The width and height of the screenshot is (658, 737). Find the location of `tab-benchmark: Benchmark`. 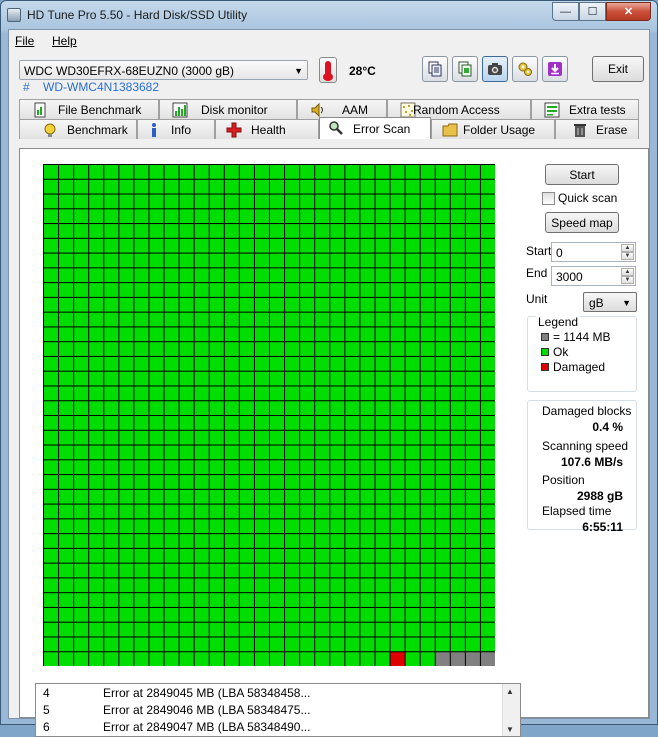

tab-benchmark: Benchmark is located at coordinates (78, 129).